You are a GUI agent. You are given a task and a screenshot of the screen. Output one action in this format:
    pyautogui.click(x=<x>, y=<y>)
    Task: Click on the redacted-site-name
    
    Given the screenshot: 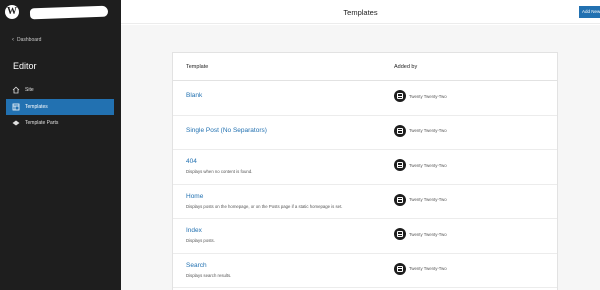 What is the action you would take?
    pyautogui.click(x=69, y=12)
    